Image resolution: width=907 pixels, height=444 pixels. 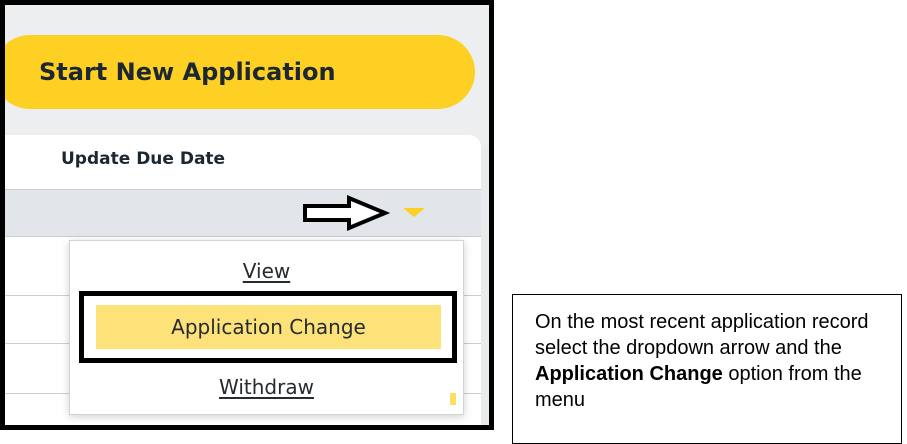 I want to click on table-row-most-recent, so click(x=243, y=213).